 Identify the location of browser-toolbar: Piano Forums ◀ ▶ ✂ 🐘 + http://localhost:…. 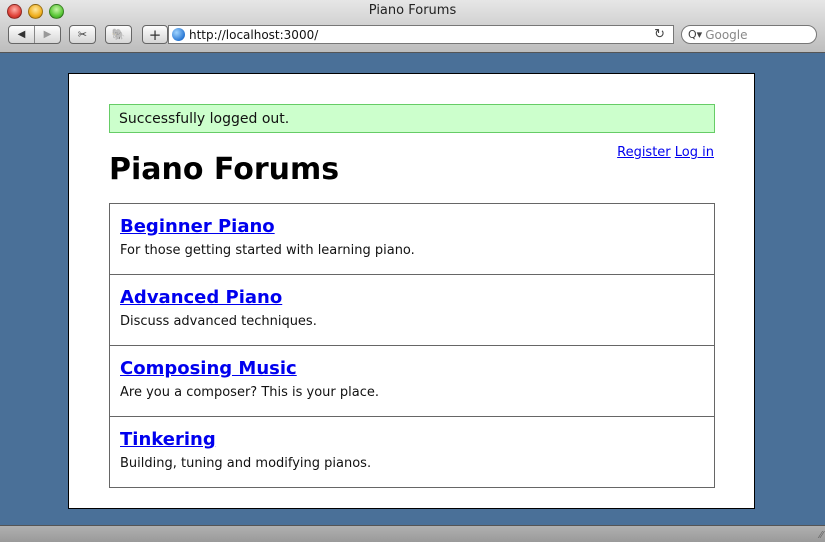
(412, 26).